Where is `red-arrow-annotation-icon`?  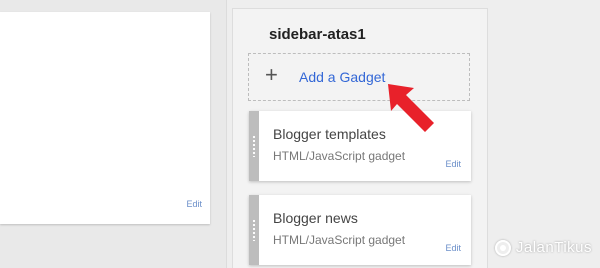
red-arrow-annotation-icon is located at coordinates (411, 108).